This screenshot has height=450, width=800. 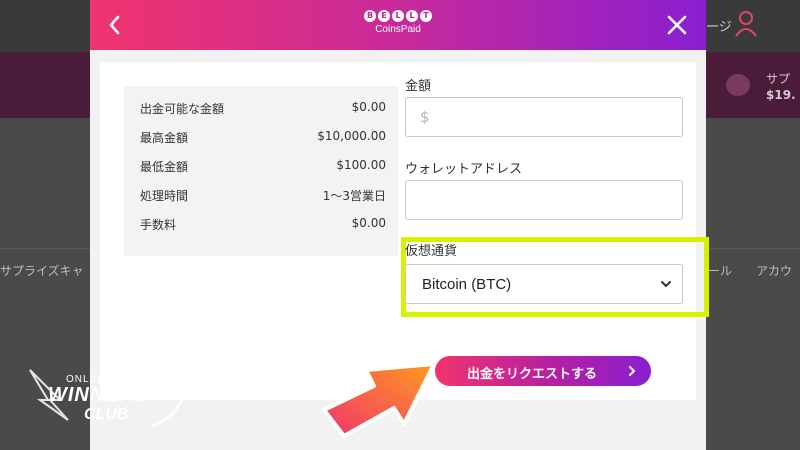 What do you see at coordinates (361, 165) in the screenshot?
I see `info-value: $100.00` at bounding box center [361, 165].